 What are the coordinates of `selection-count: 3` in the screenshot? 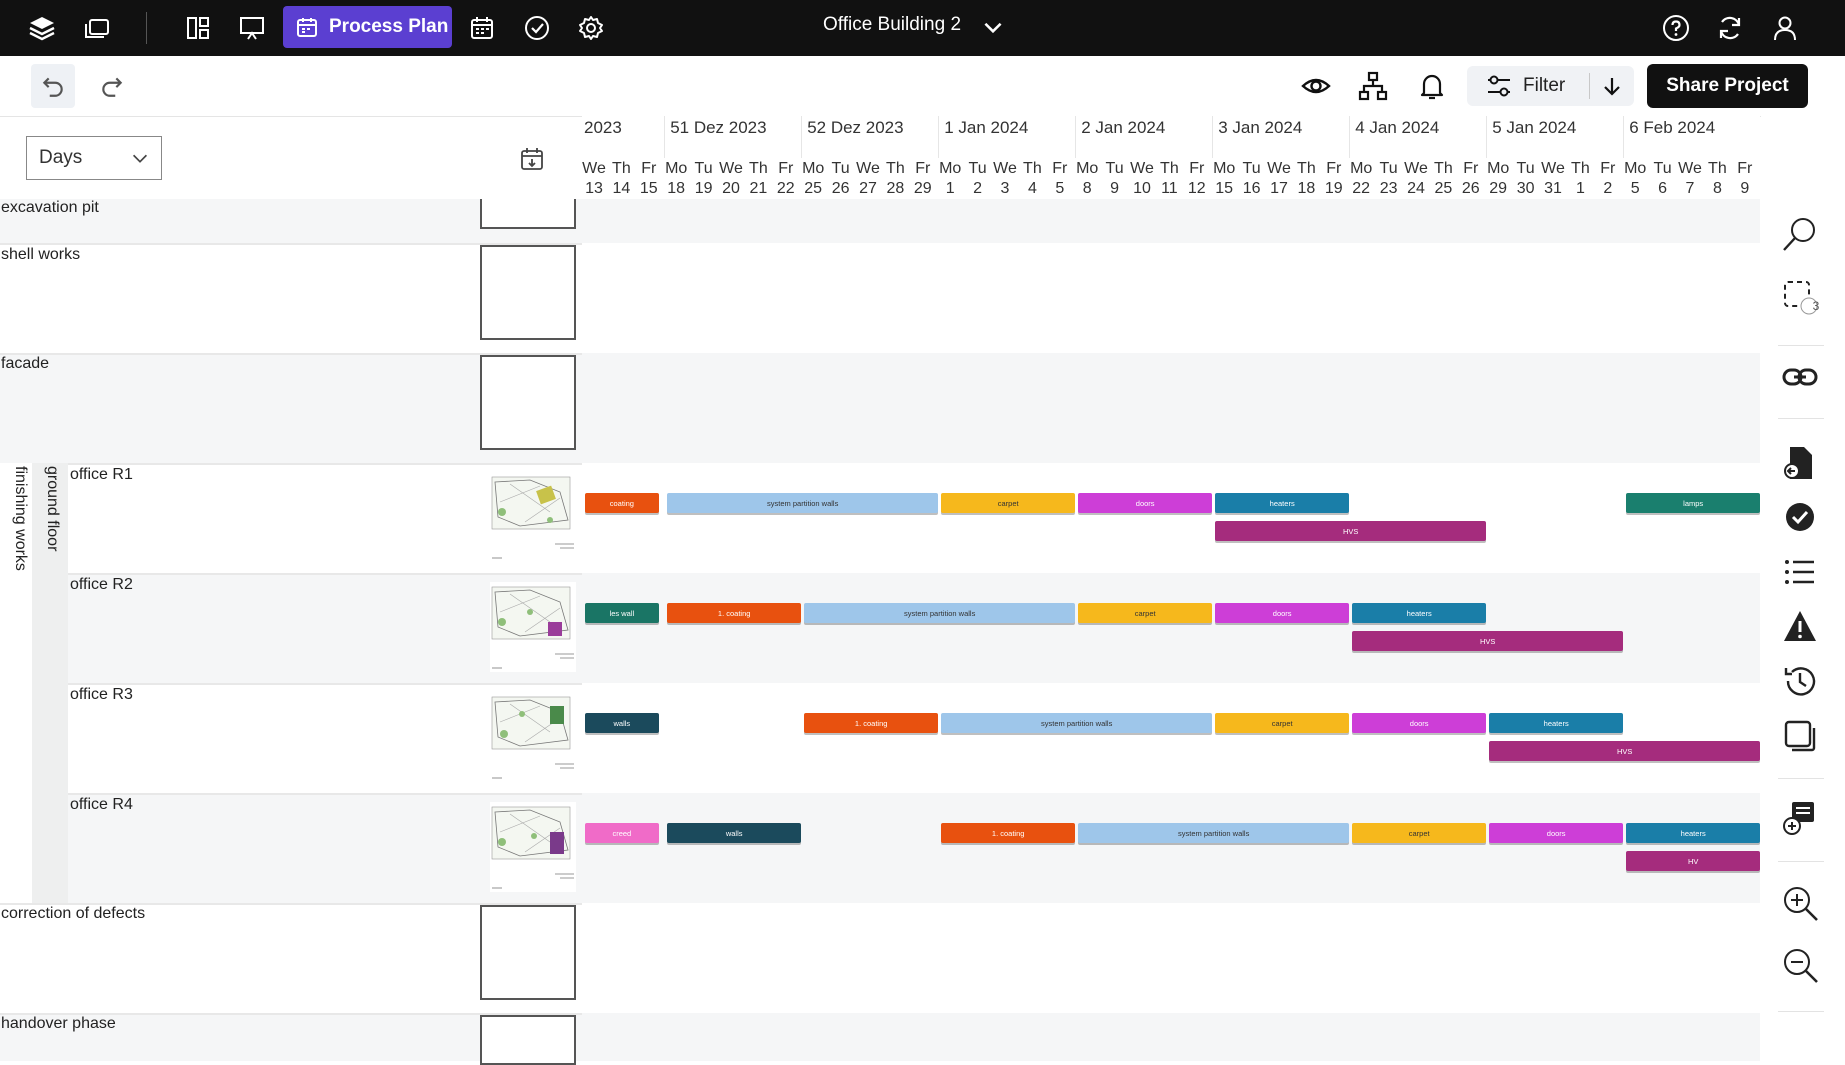 It's located at (1816, 306).